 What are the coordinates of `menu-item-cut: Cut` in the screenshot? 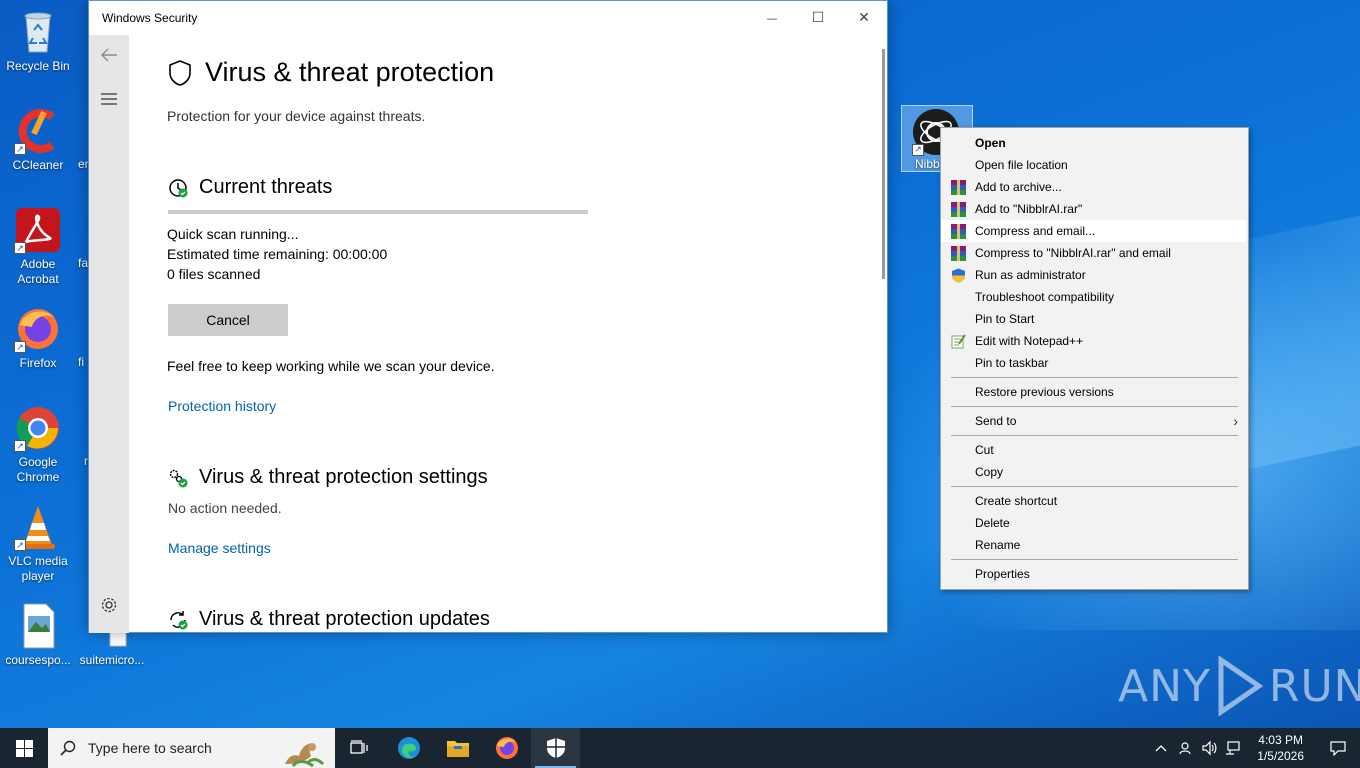 It's located at (1094, 450).